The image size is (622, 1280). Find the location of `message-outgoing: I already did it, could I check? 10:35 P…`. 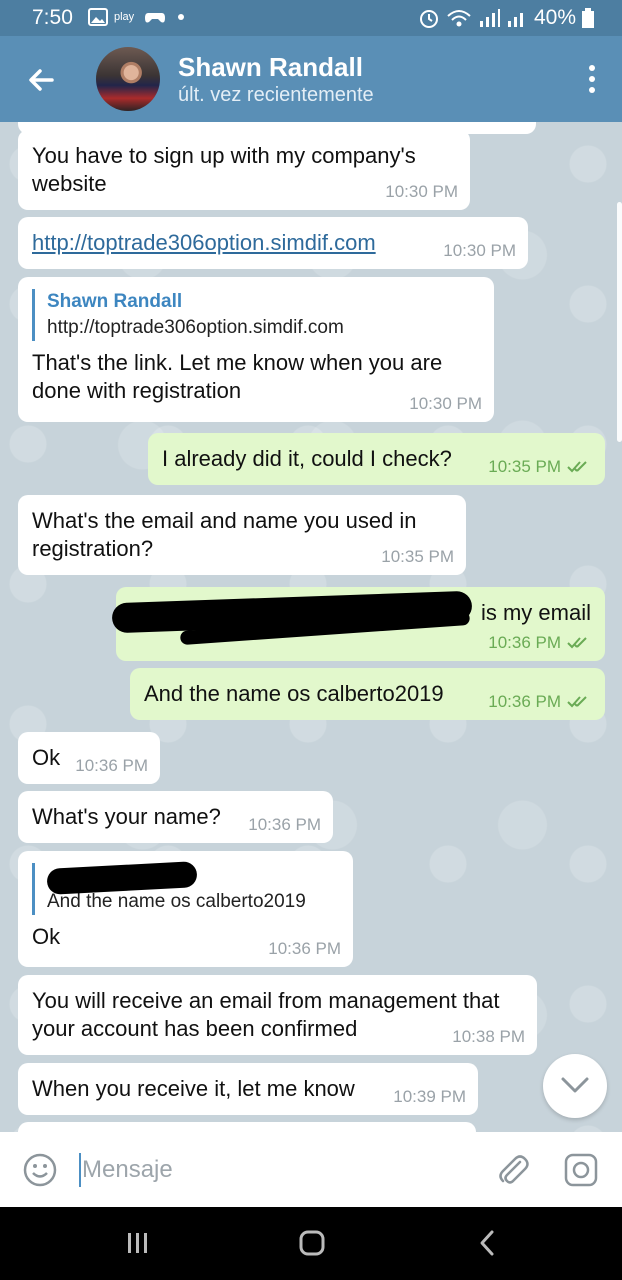

message-outgoing: I already did it, could I check? 10:35 P… is located at coordinates (376, 459).